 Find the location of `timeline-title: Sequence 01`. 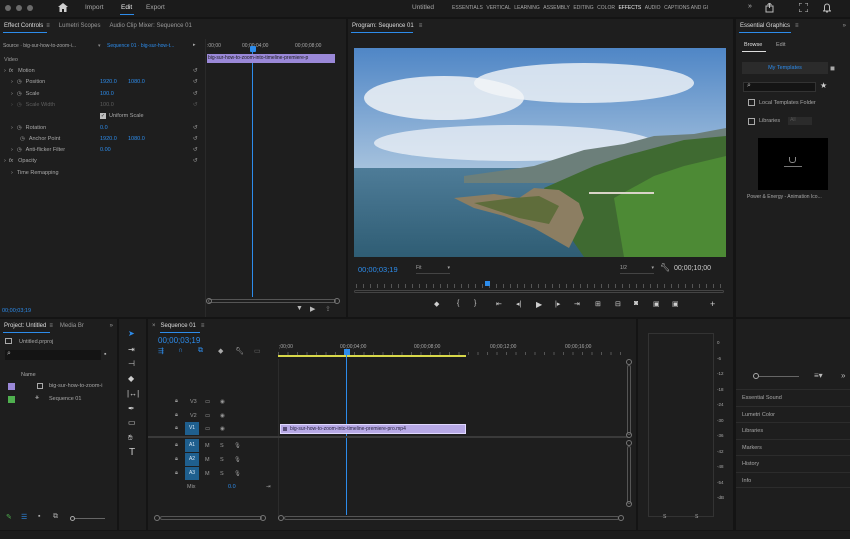

timeline-title: Sequence 01 is located at coordinates (178, 326).